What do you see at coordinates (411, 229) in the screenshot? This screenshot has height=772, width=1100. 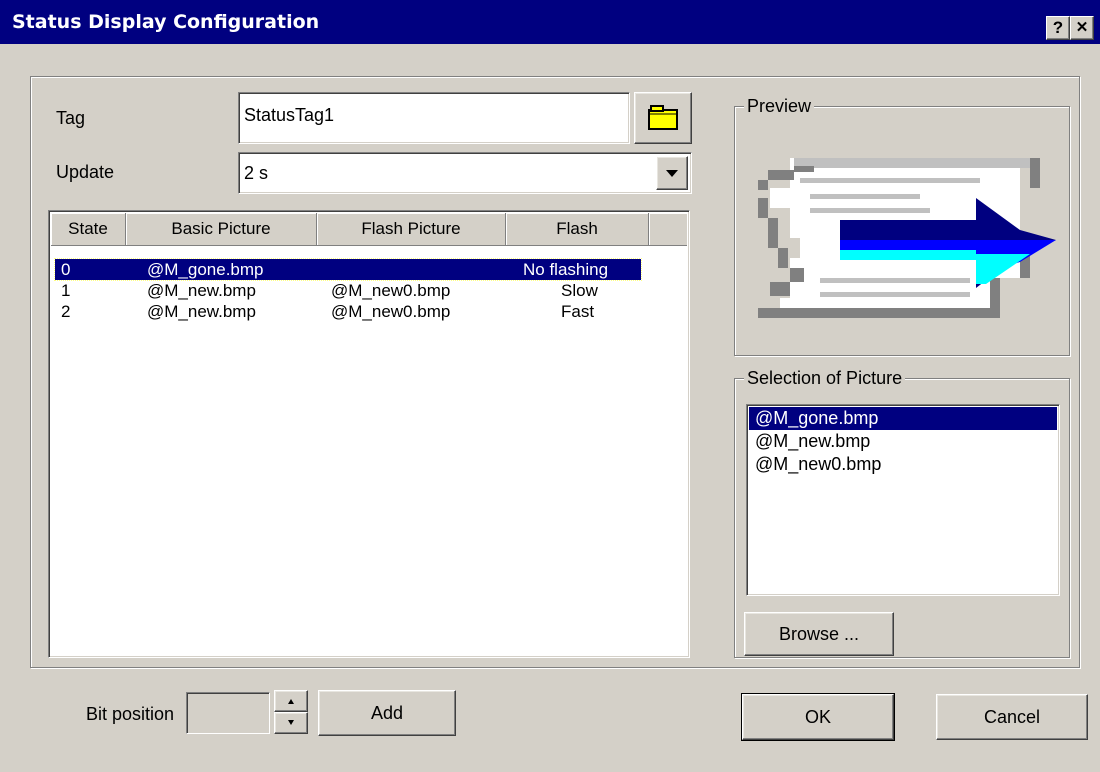 I see `column-header-flash-picture: Flash Picture` at bounding box center [411, 229].